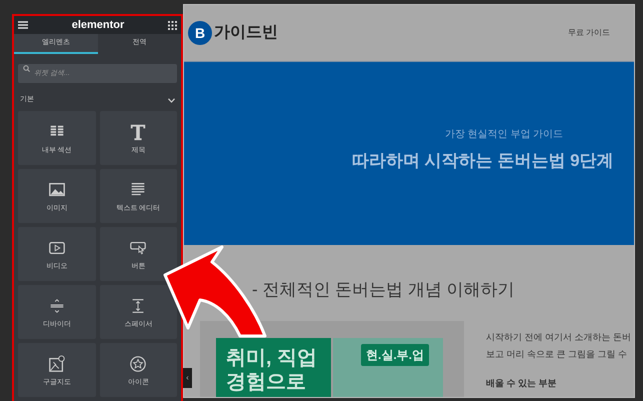  Describe the element at coordinates (172, 25) in the screenshot. I see `grid-icon` at that location.